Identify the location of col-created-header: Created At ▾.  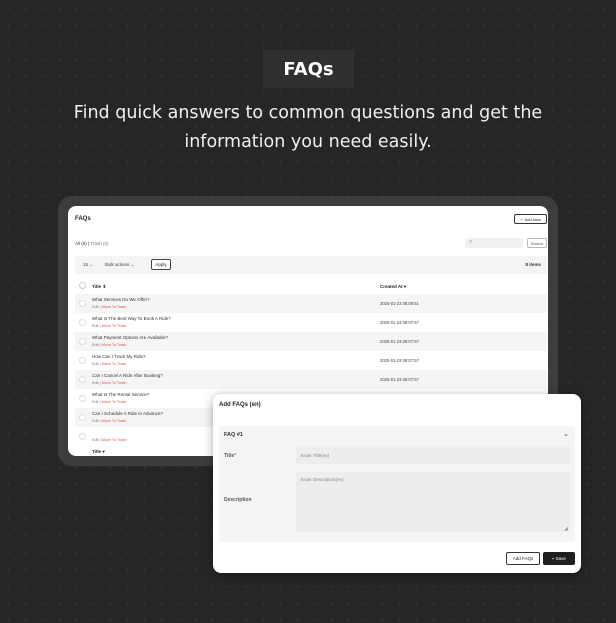
(393, 287).